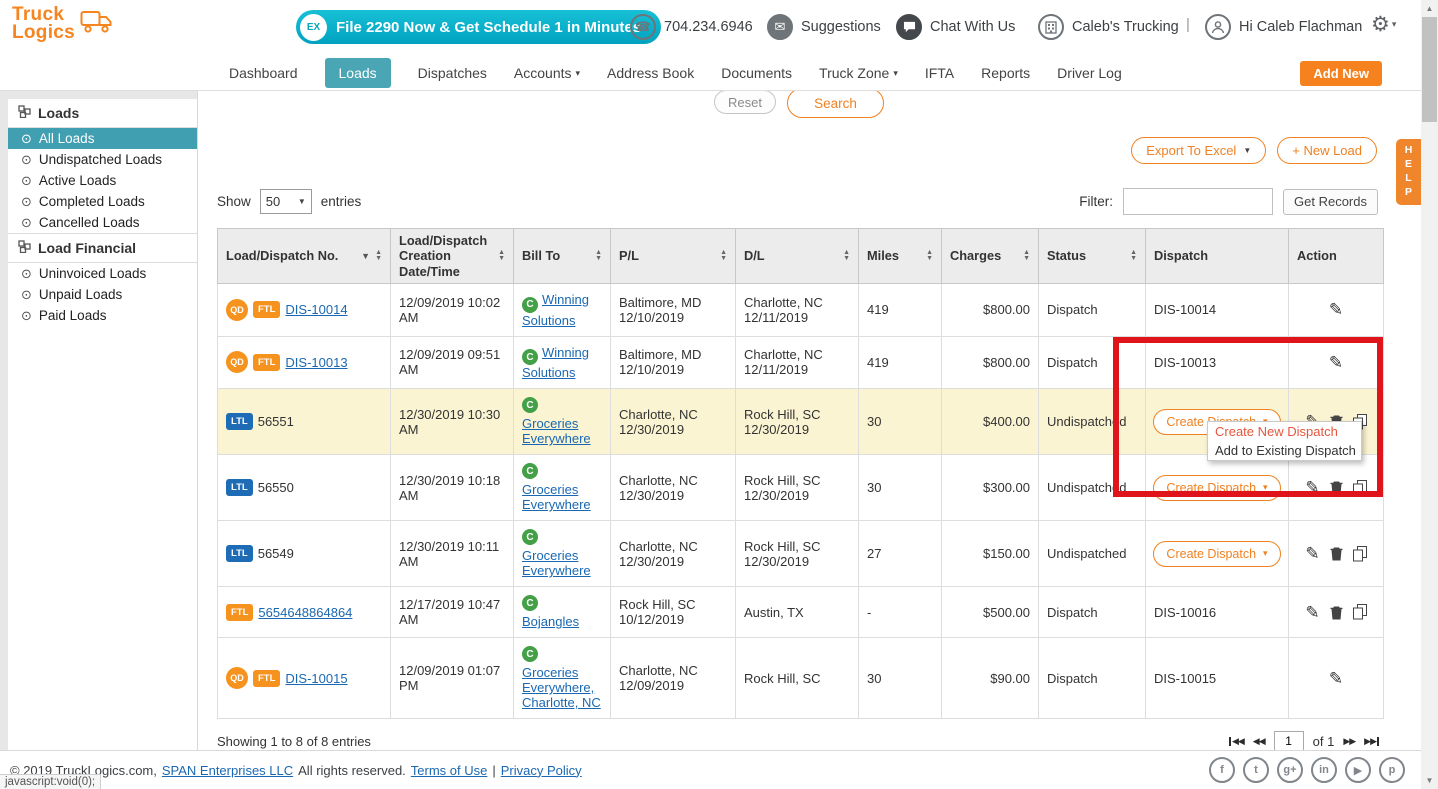  I want to click on reset-button: Reset, so click(745, 102).